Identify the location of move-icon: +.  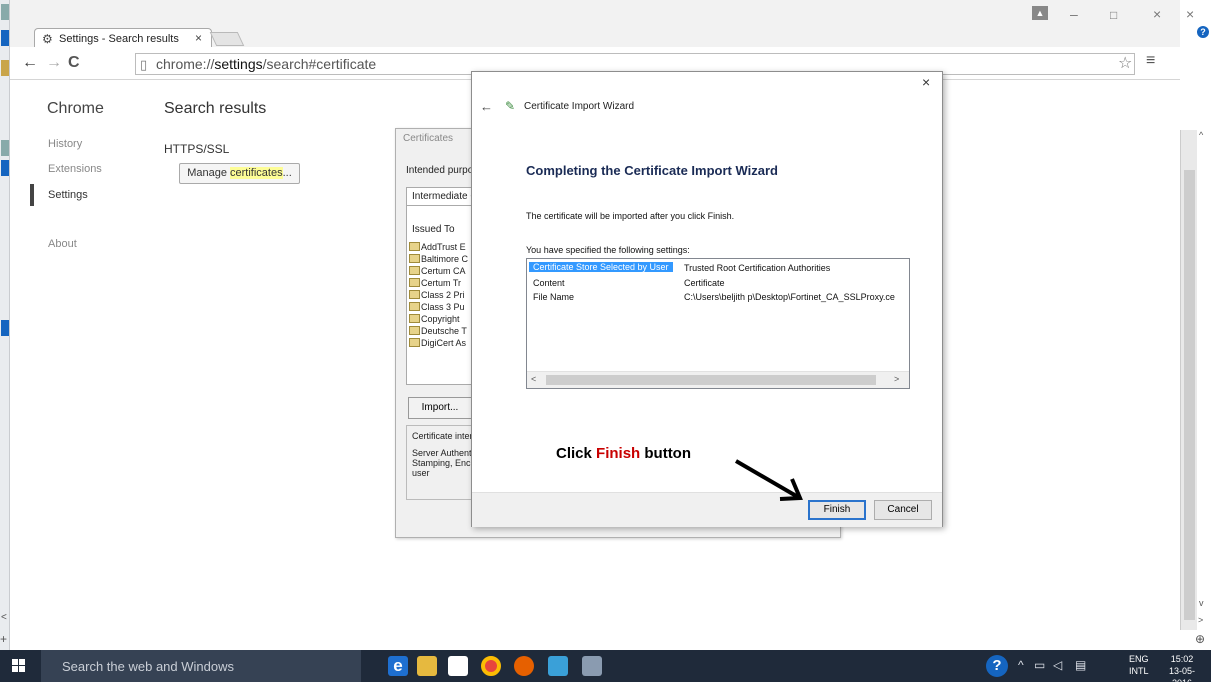
(3, 639).